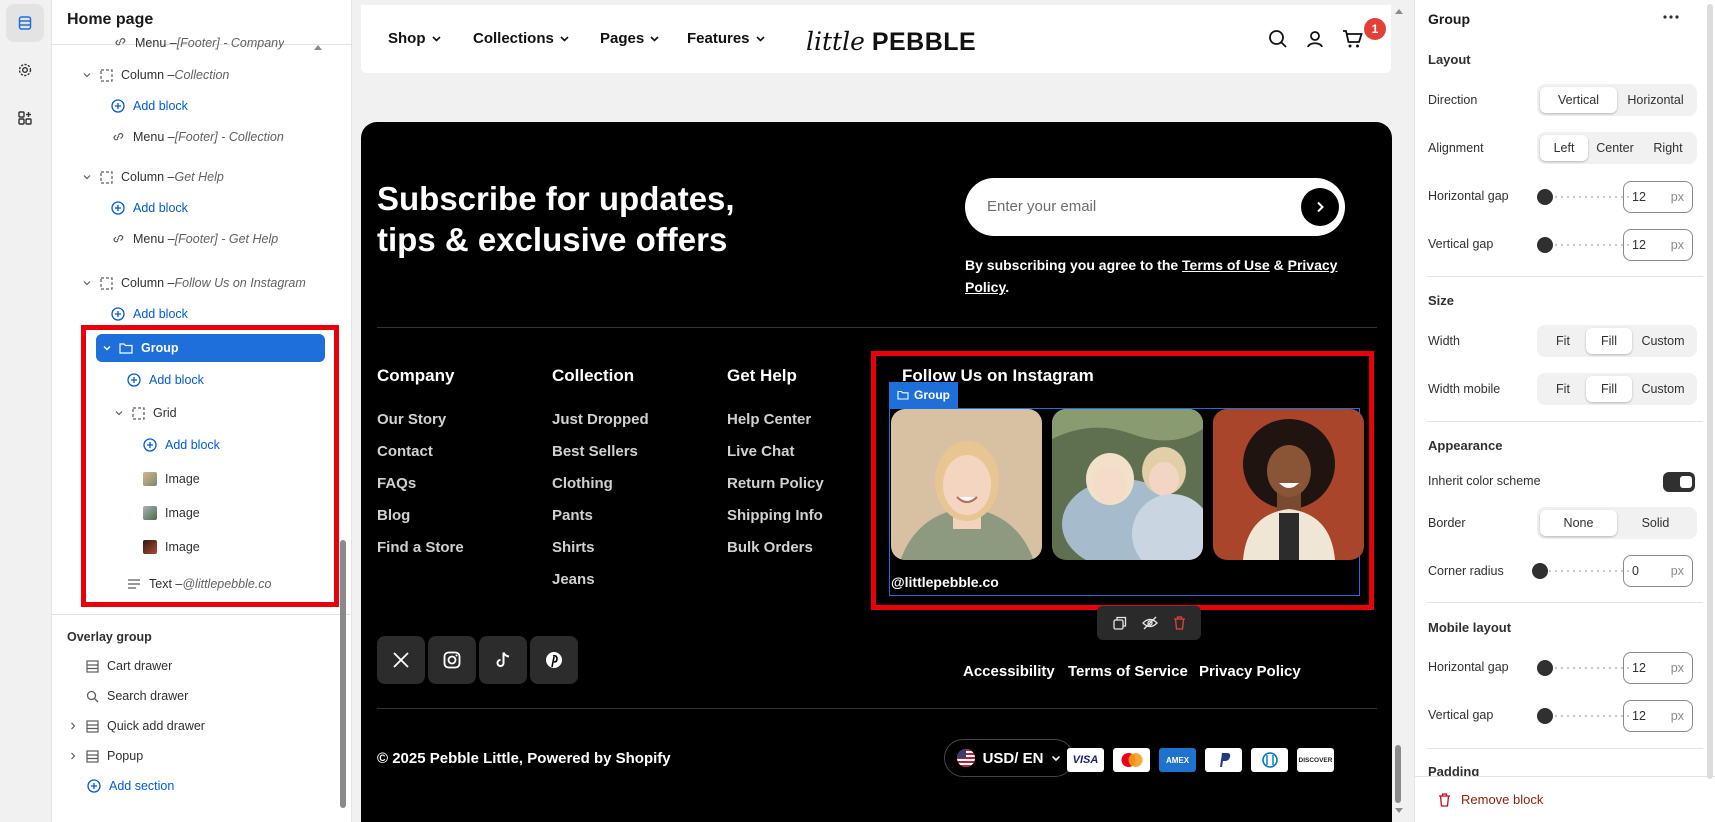 This screenshot has height=822, width=1715. I want to click on horizontal-gap-input: 12 px, so click(1658, 197).